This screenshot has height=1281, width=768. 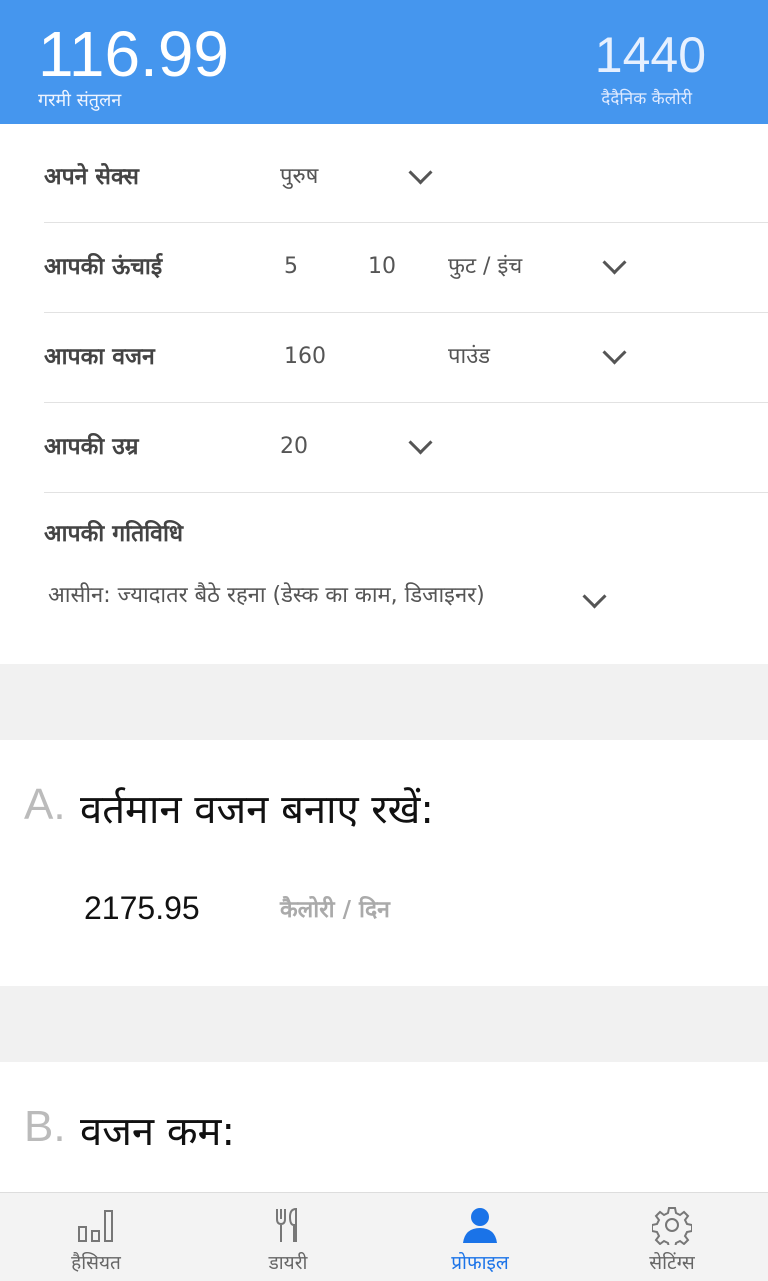 What do you see at coordinates (480, 1225) in the screenshot?
I see `user-icon` at bounding box center [480, 1225].